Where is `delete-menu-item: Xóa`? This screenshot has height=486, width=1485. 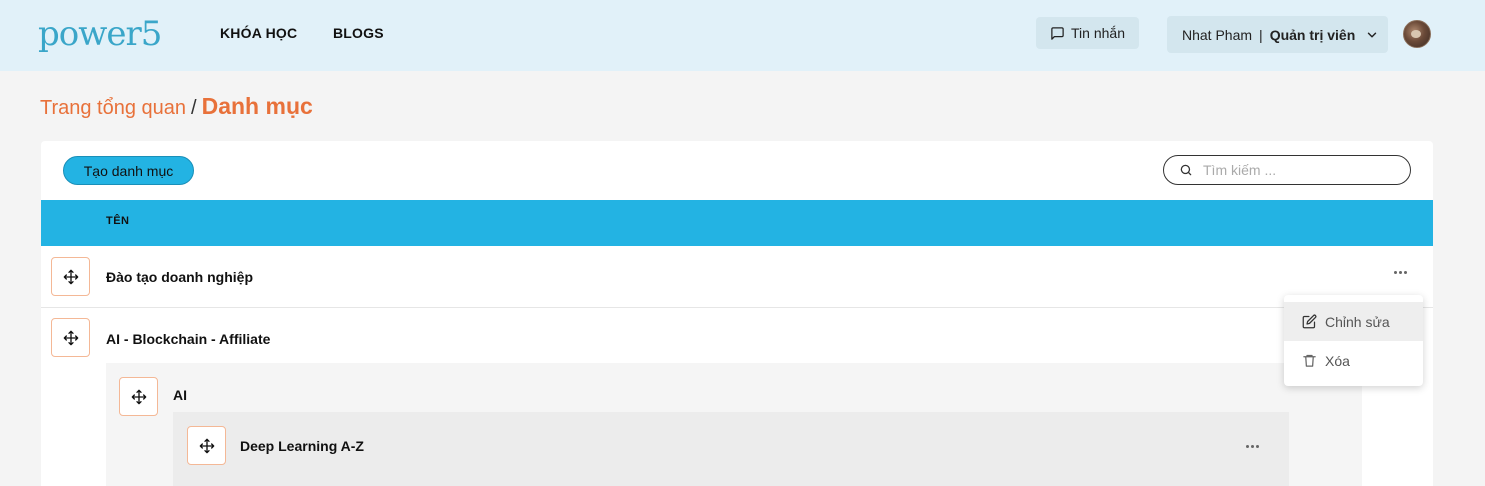
delete-menu-item: Xóa is located at coordinates (1353, 360).